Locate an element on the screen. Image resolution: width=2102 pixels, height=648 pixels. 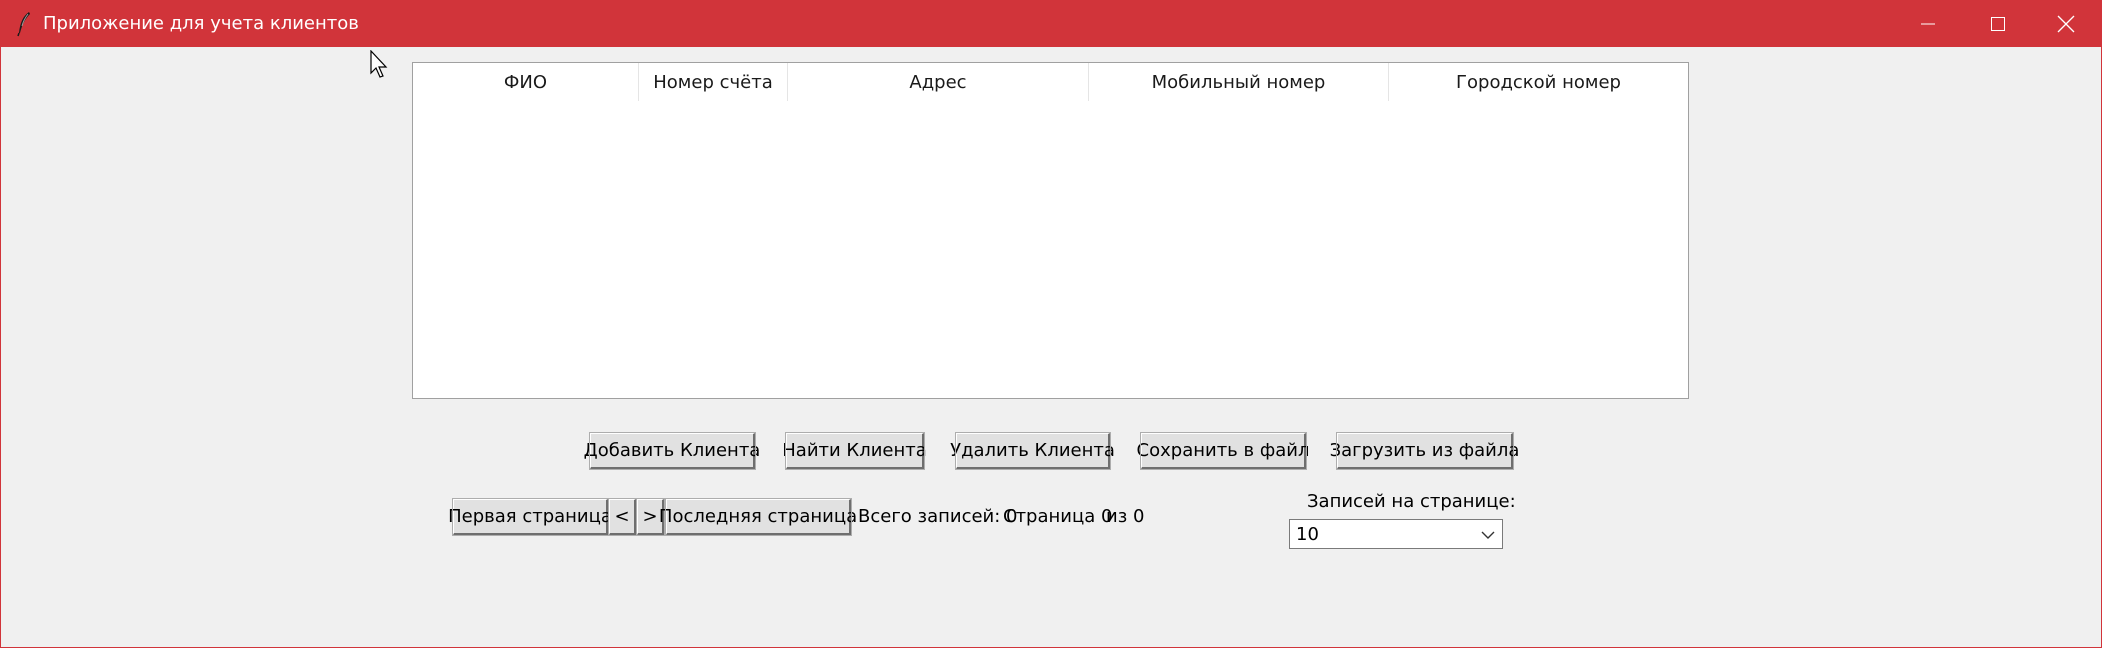
close-button is located at coordinates (2066, 24).